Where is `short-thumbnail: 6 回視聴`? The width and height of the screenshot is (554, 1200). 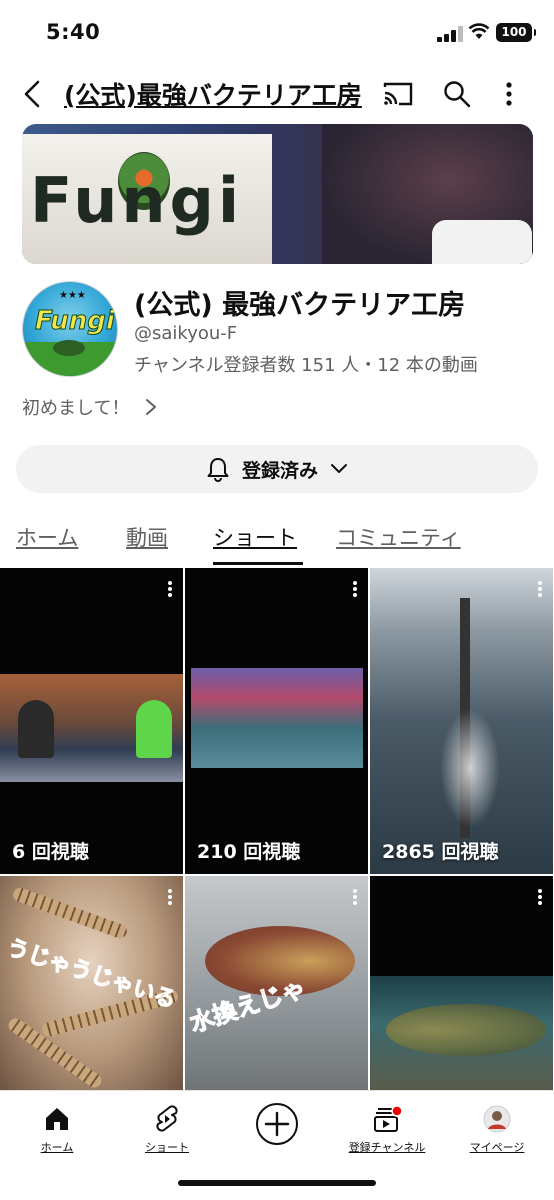
short-thumbnail: 6 回視聴 is located at coordinates (91, 721).